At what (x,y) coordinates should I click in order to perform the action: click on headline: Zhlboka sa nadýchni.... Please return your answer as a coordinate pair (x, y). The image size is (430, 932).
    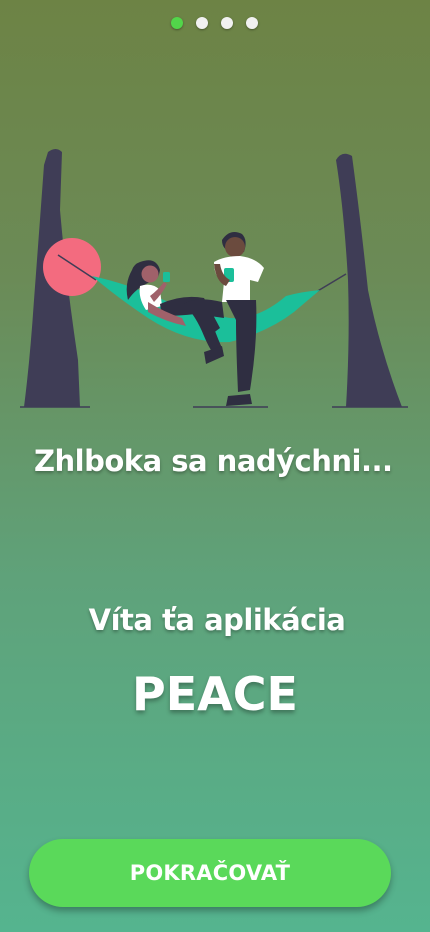
    Looking at the image, I should click on (213, 461).